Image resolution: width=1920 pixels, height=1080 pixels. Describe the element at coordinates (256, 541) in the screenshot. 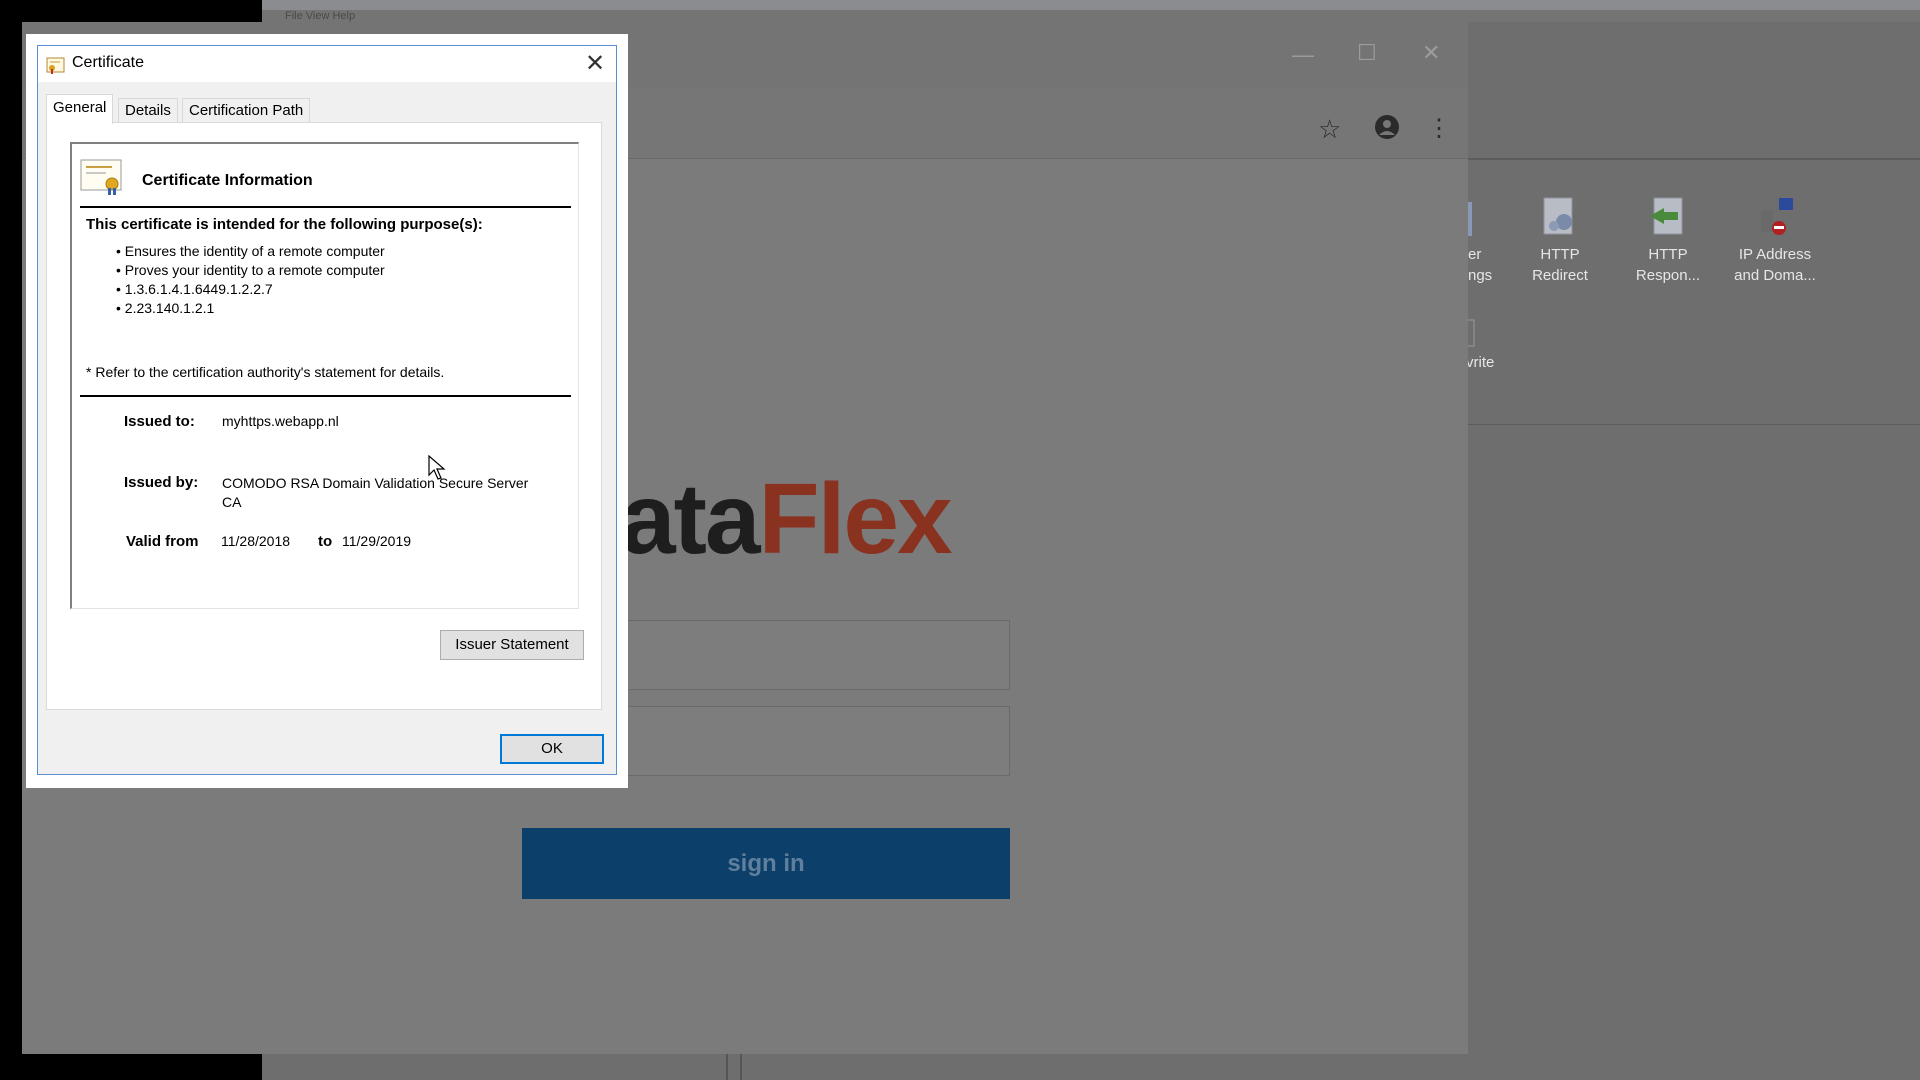

I see `valid-from-value: 11/28/2018` at that location.